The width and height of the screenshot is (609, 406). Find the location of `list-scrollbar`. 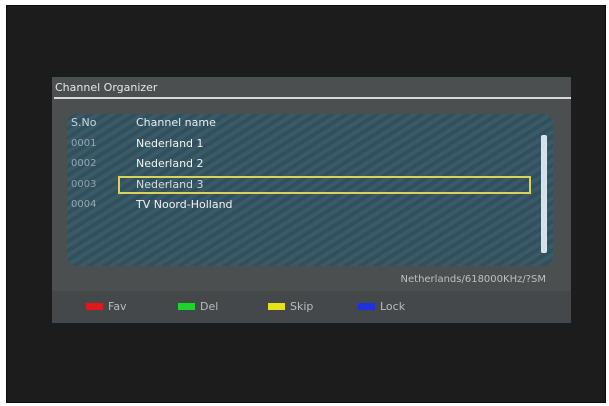

list-scrollbar is located at coordinates (544, 194).